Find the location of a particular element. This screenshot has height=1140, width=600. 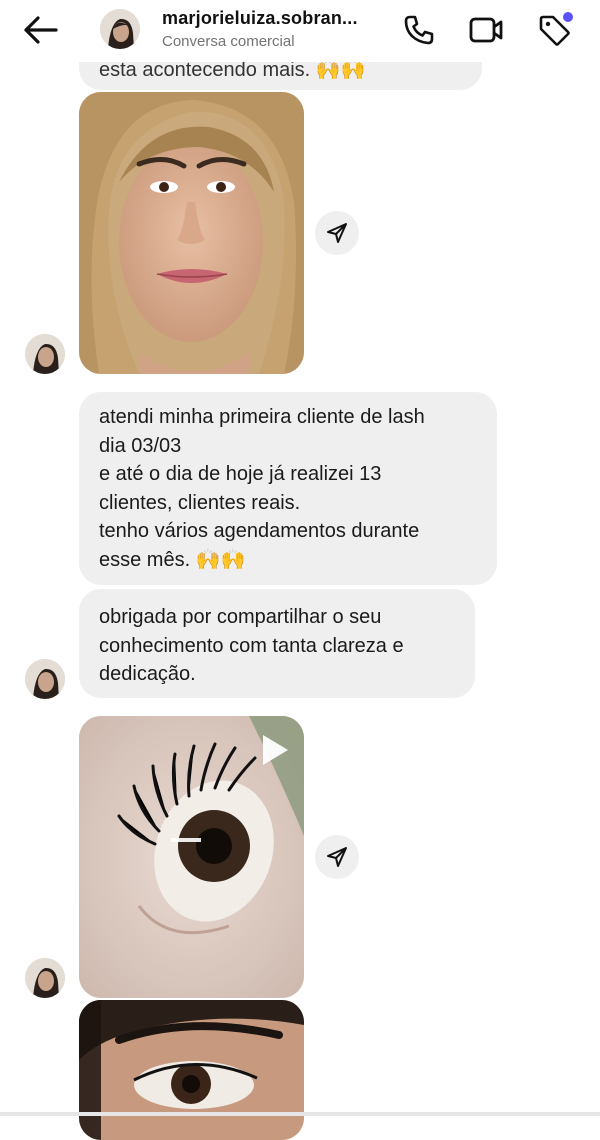

notification-dot is located at coordinates (568, 17).